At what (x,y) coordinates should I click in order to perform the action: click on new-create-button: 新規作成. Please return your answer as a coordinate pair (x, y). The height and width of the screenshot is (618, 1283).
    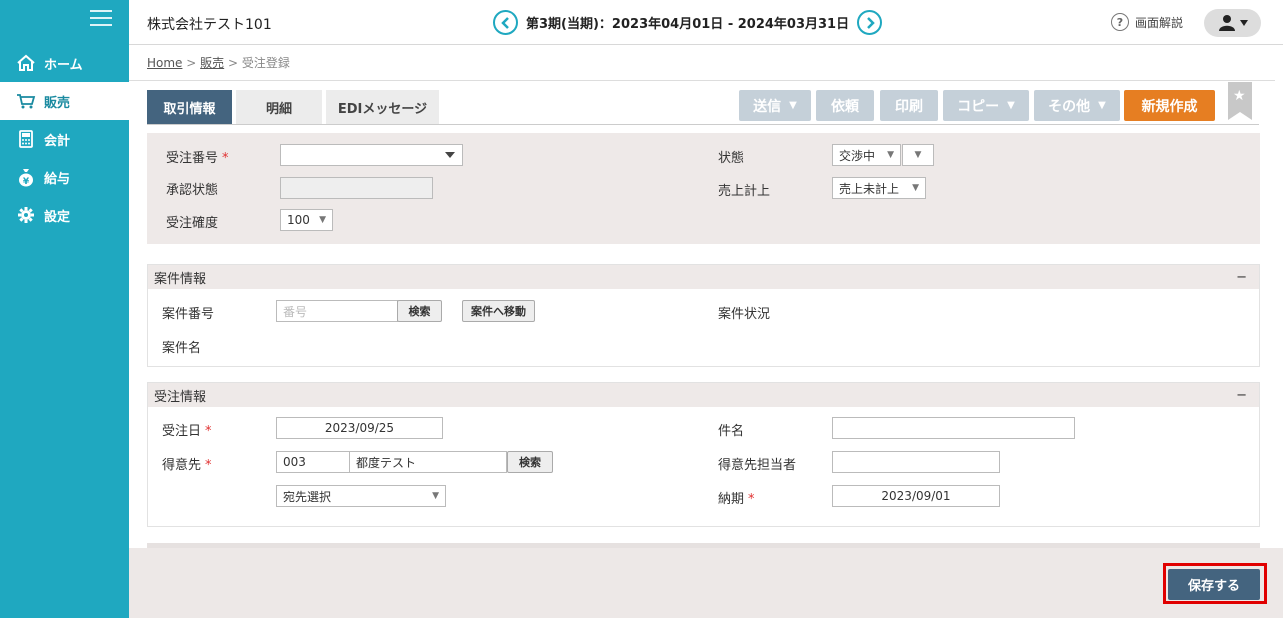
    Looking at the image, I should click on (1169, 105).